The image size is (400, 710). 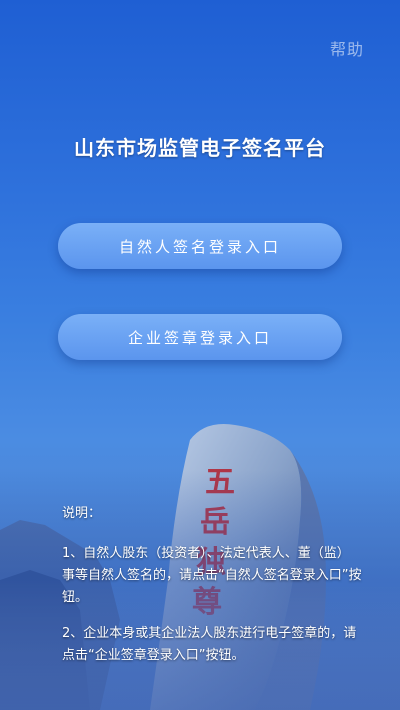 What do you see at coordinates (347, 48) in the screenshot?
I see `help-link: 帮助` at bounding box center [347, 48].